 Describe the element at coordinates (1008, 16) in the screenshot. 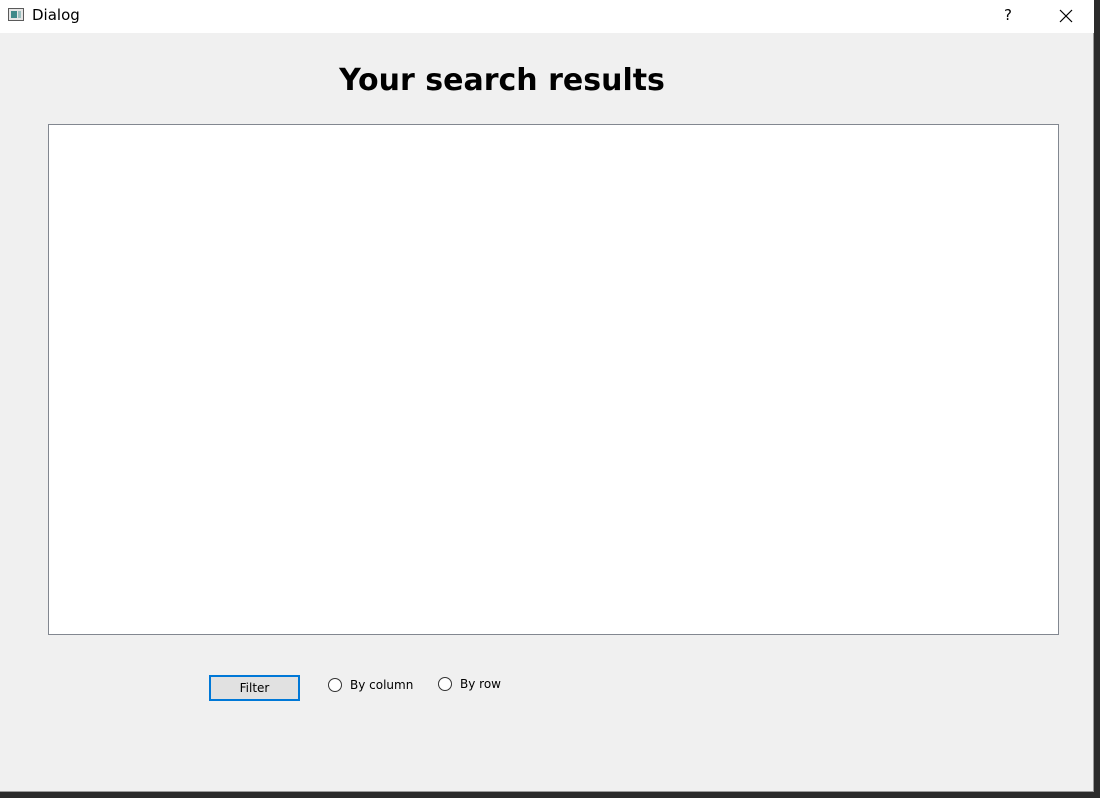

I see `help-button: ?` at that location.